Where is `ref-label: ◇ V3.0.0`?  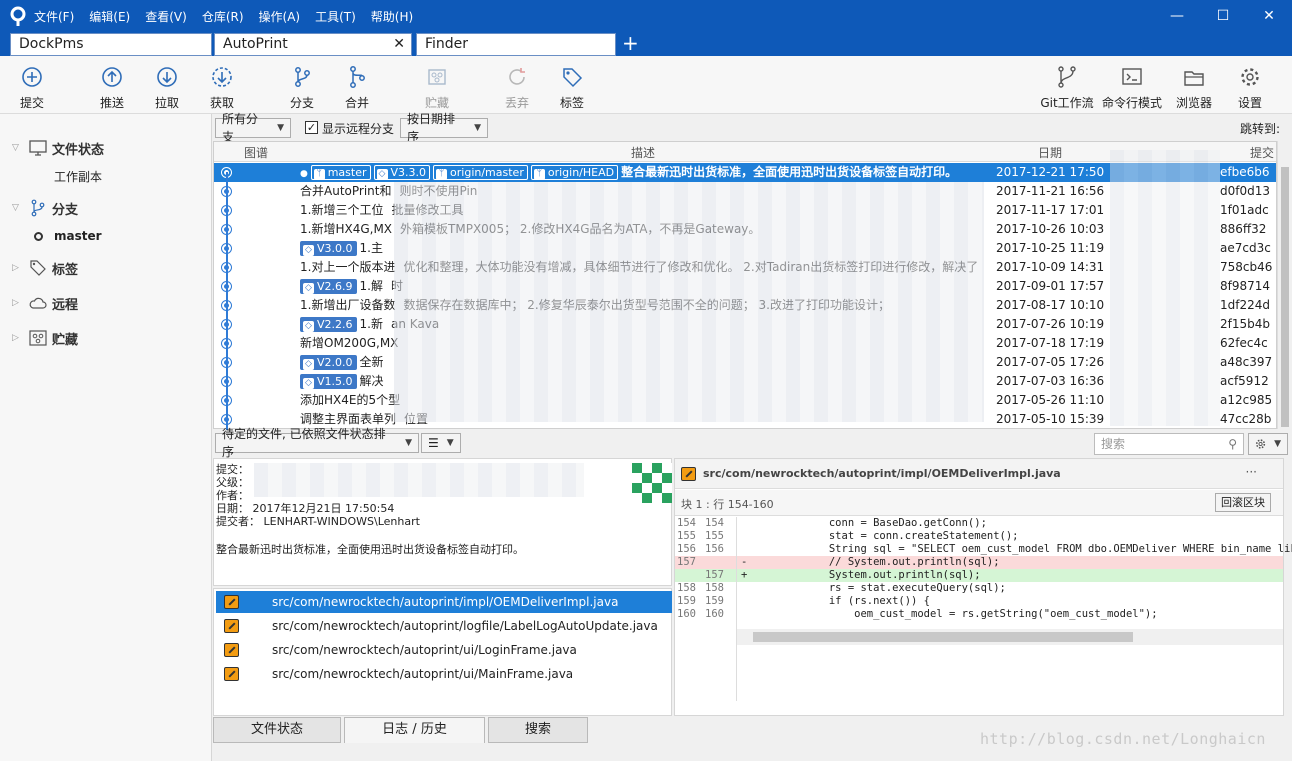 ref-label: ◇ V3.0.0 is located at coordinates (328, 248).